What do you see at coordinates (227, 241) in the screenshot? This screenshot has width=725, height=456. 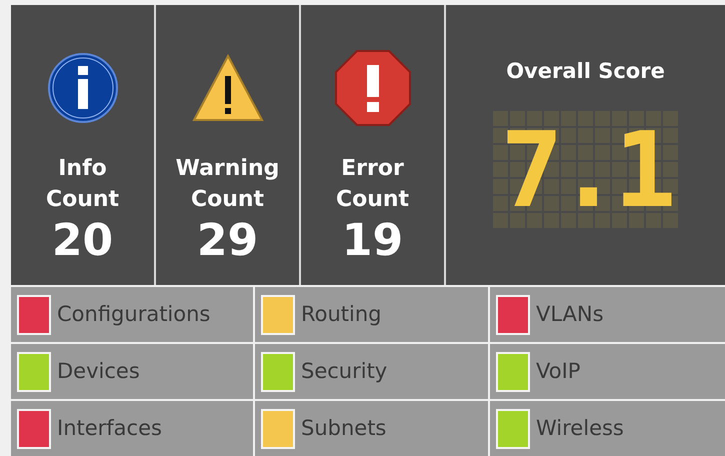 I see `counter-value: 29` at bounding box center [227, 241].